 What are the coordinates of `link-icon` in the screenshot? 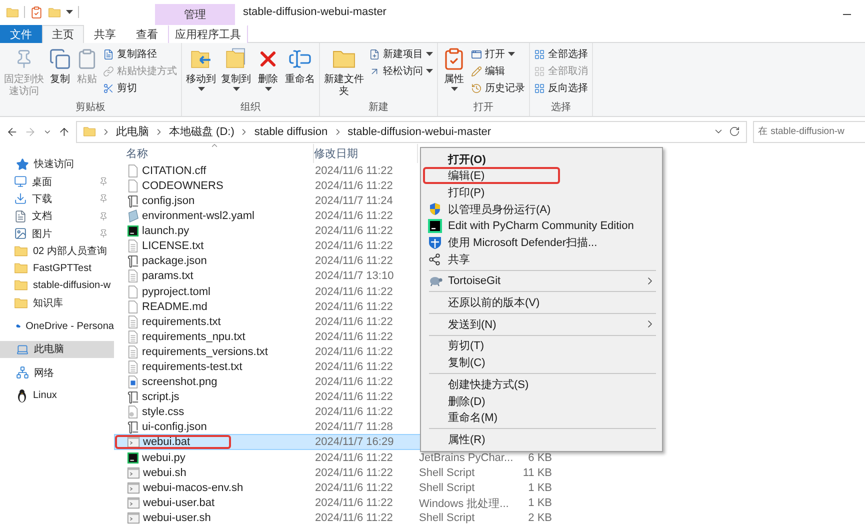 It's located at (108, 71).